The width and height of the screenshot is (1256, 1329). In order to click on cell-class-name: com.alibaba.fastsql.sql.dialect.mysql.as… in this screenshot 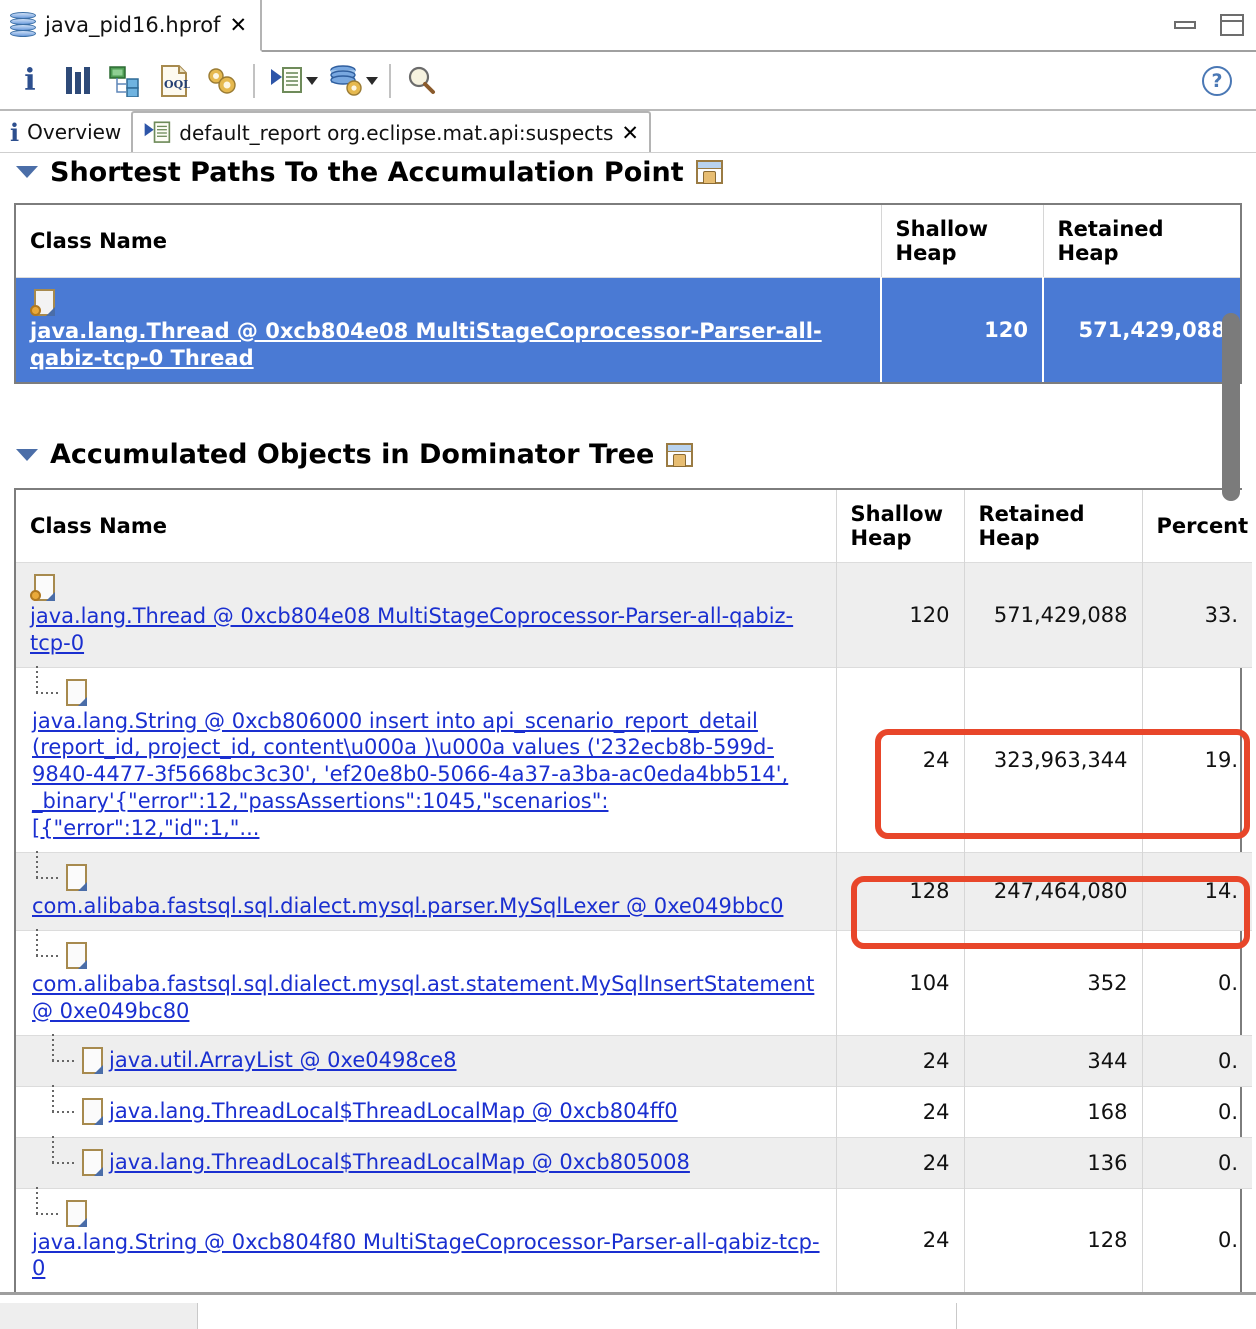, I will do `click(426, 981)`.